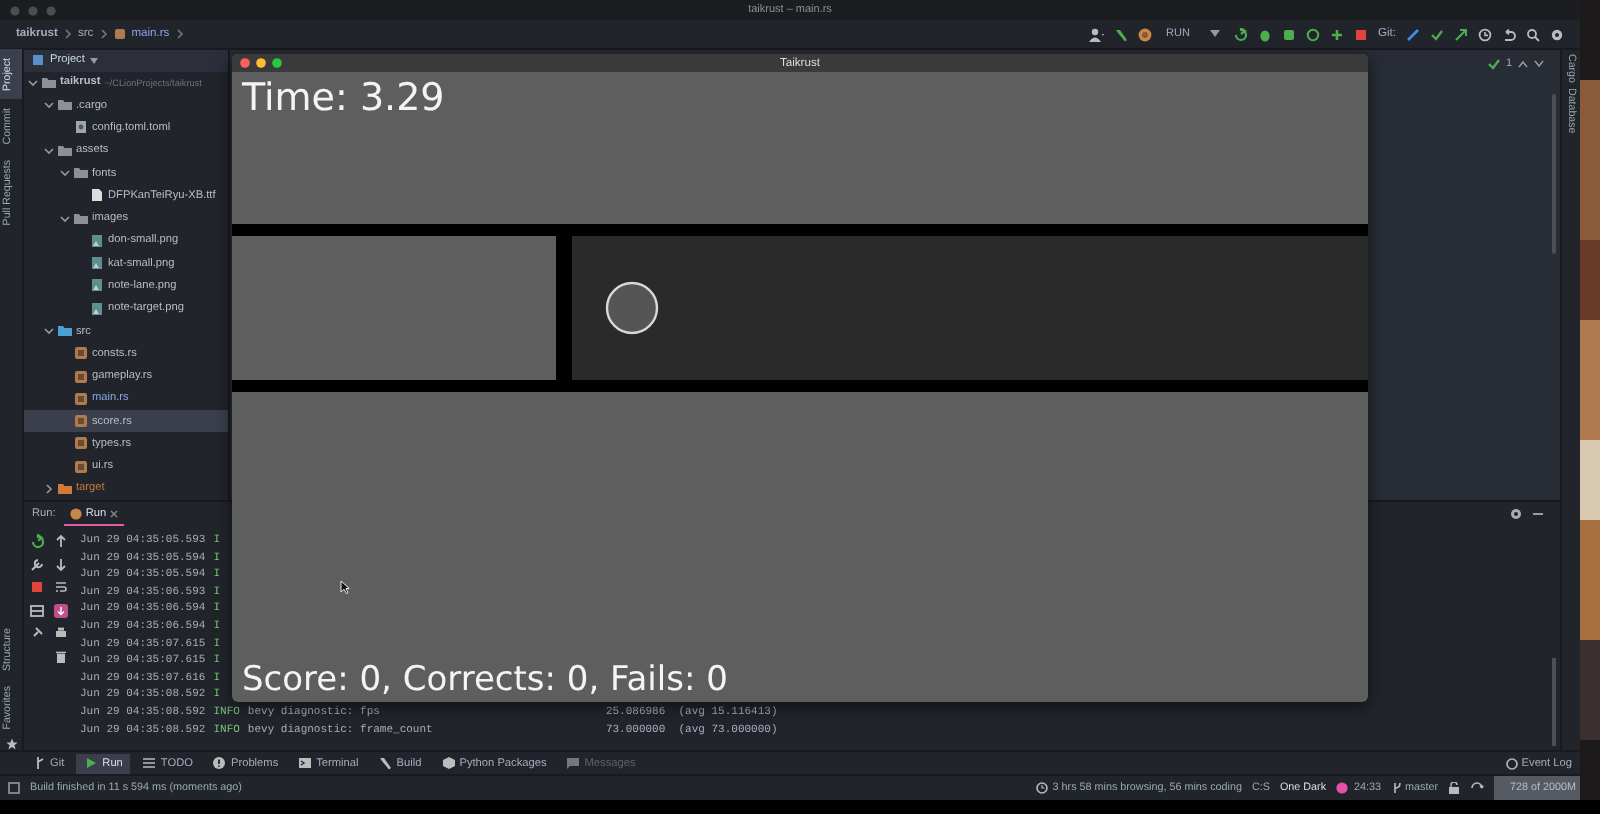 The image size is (1600, 814). I want to click on star-icon, so click(11, 744).